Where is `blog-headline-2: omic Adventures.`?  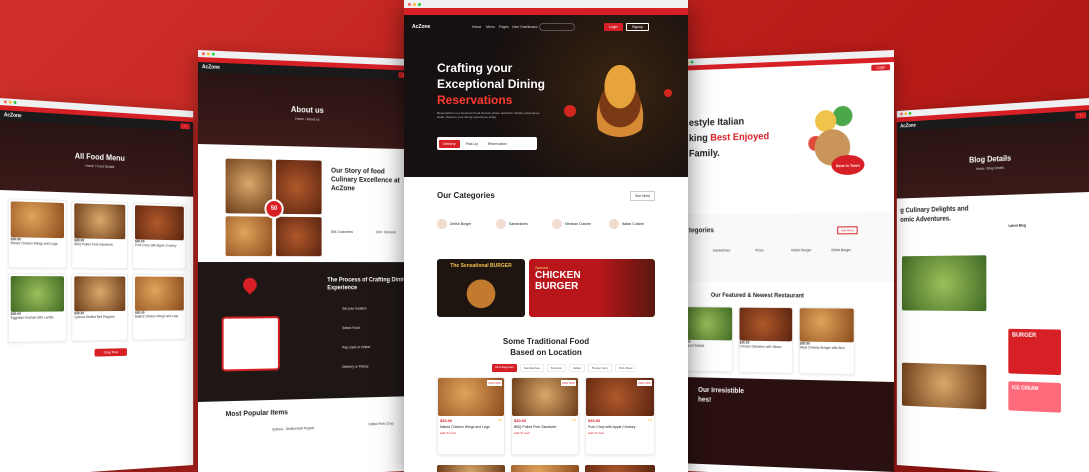 blog-headline-2: omic Adventures. is located at coordinates (925, 219).